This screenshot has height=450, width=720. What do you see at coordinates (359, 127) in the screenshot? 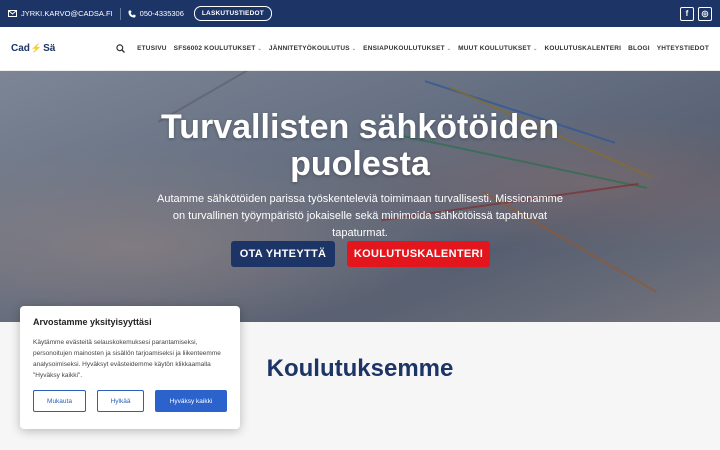
I see `hero-title-line1: Turvallisten sähkötöiden` at bounding box center [359, 127].